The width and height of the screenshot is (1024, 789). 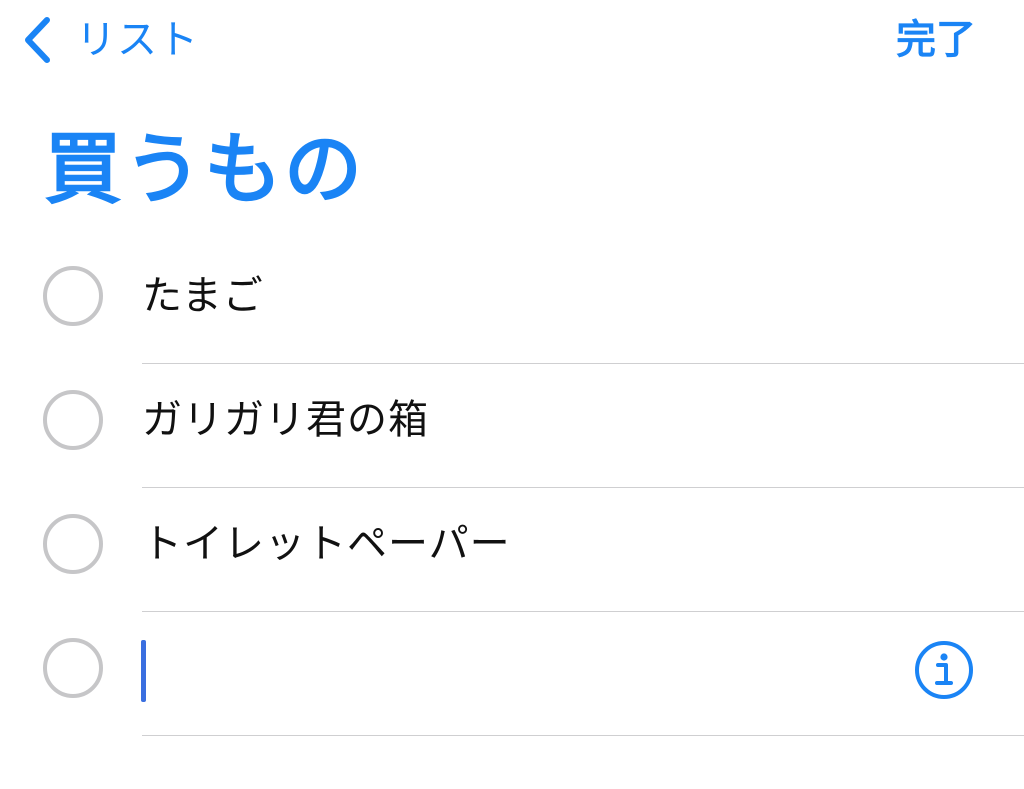 I want to click on text-cursor, so click(x=143, y=671).